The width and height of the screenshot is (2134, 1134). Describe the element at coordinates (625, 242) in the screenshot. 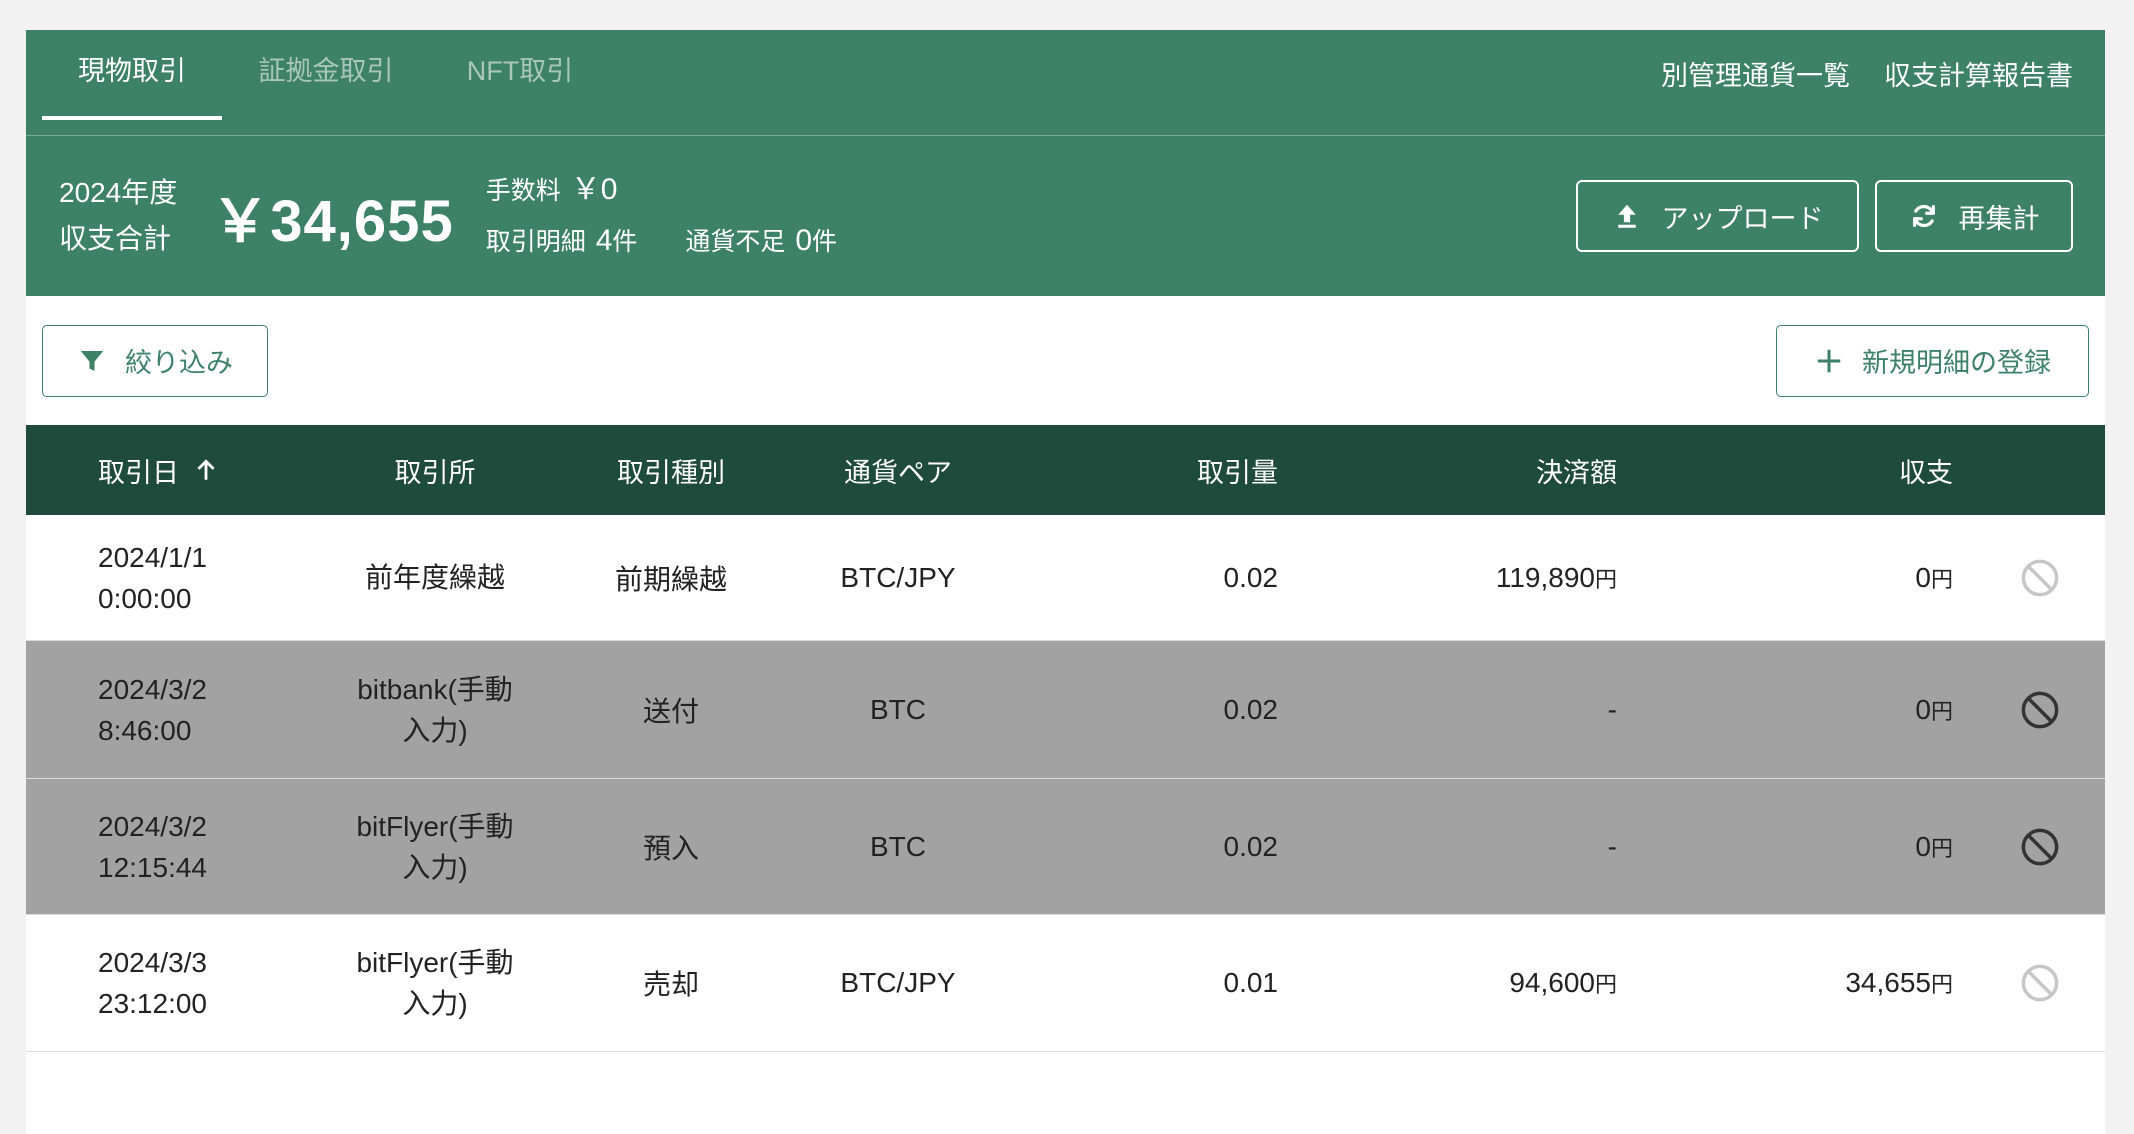

I see `detail-count-unit: 件` at that location.